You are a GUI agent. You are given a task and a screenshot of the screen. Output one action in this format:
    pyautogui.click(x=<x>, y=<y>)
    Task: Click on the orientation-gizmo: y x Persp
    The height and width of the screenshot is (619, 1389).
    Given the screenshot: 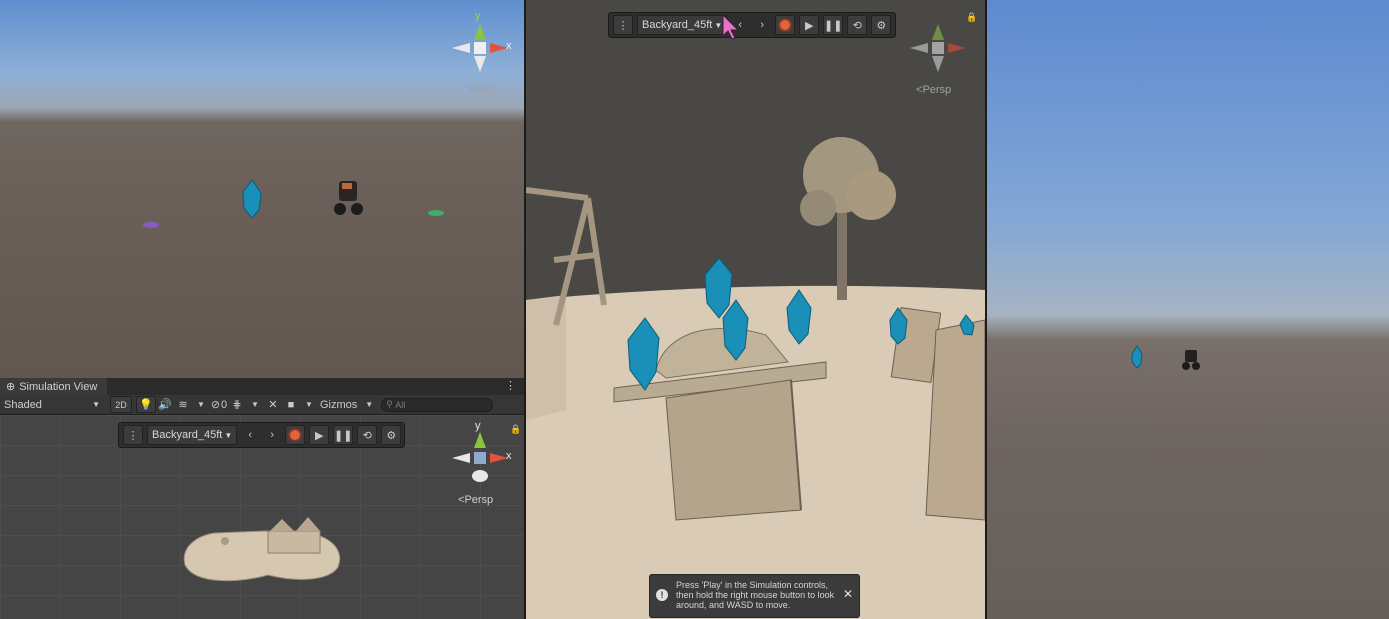 What is the action you would take?
    pyautogui.click(x=482, y=53)
    